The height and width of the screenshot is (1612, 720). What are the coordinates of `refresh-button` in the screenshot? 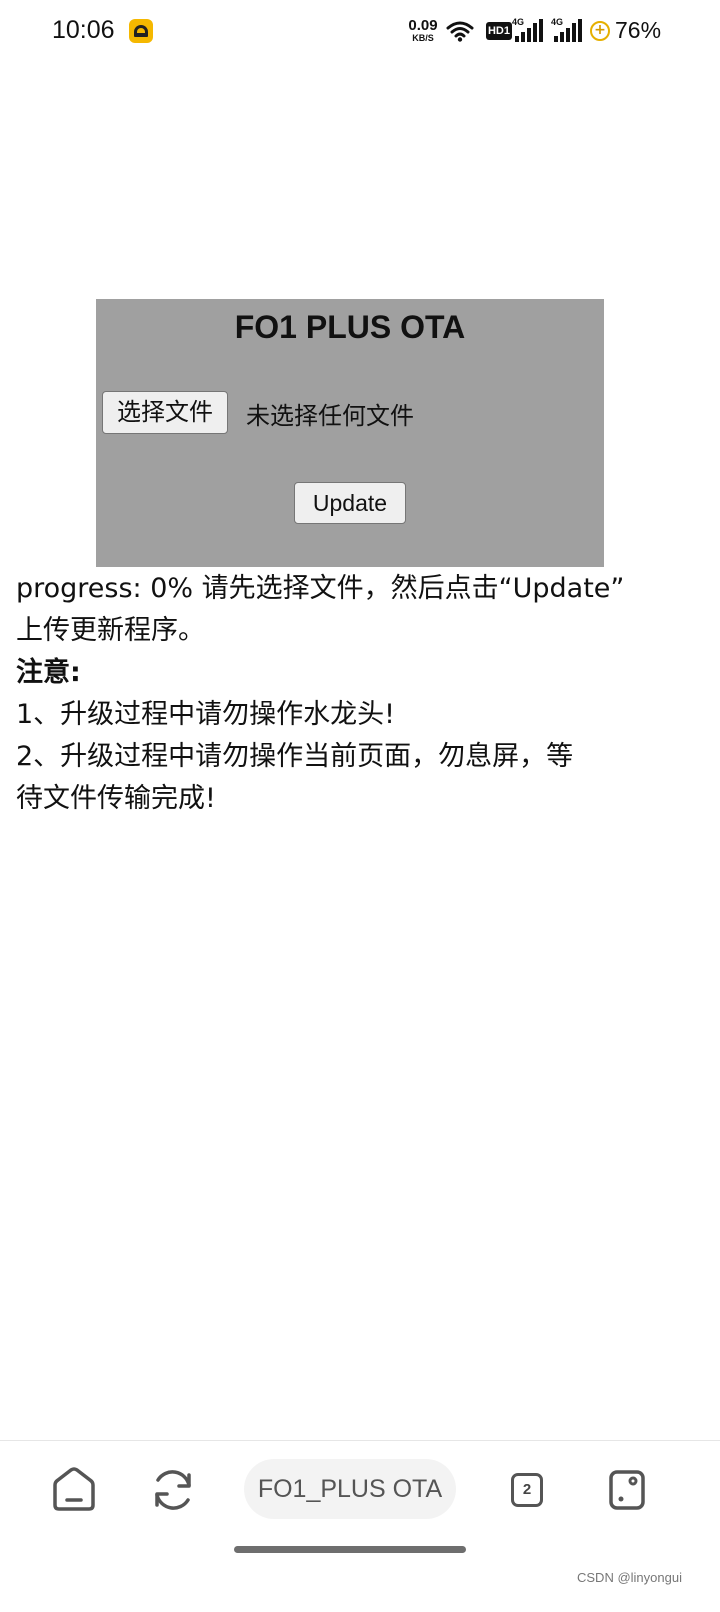 It's located at (173, 1490).